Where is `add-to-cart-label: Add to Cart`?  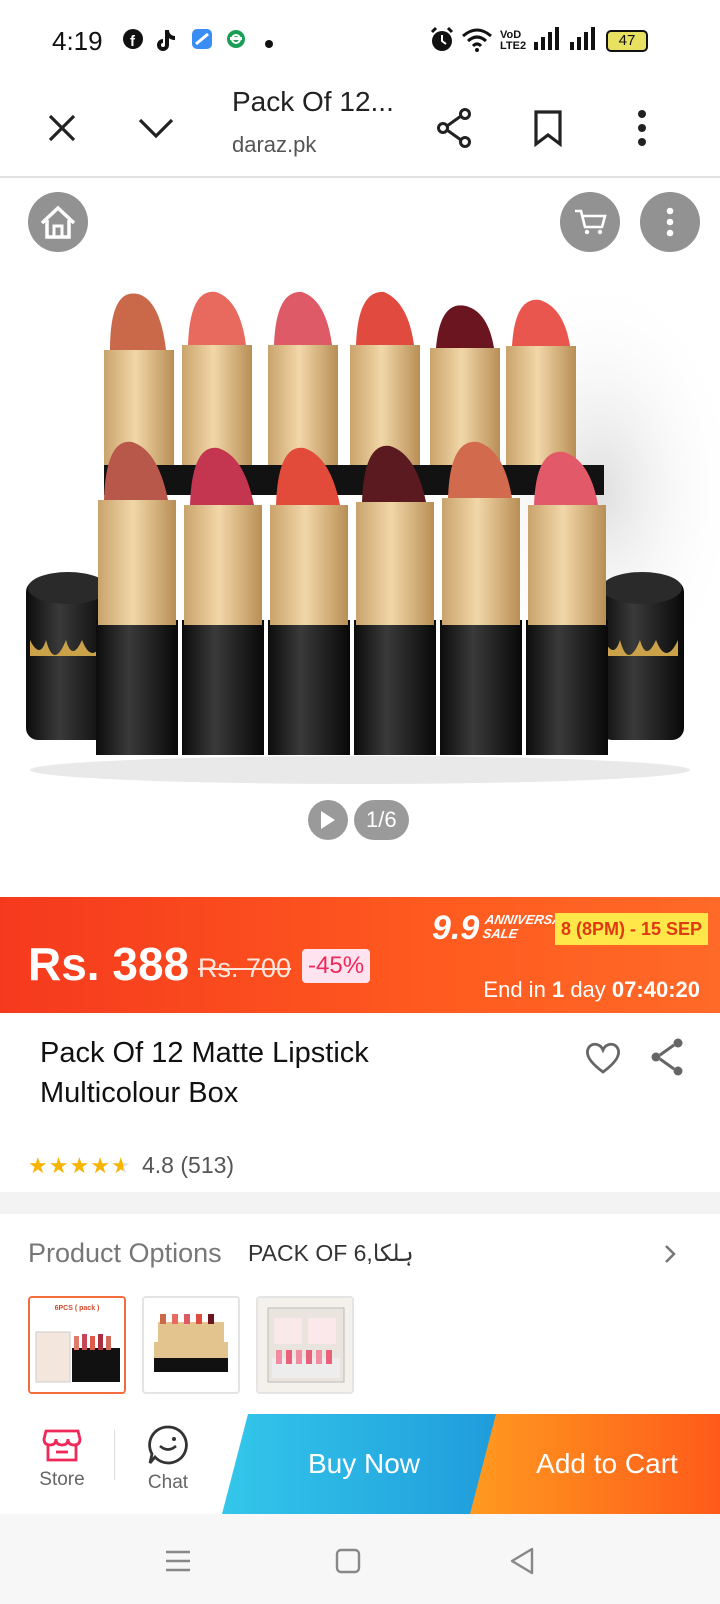 add-to-cart-label: Add to Cart is located at coordinates (607, 1463).